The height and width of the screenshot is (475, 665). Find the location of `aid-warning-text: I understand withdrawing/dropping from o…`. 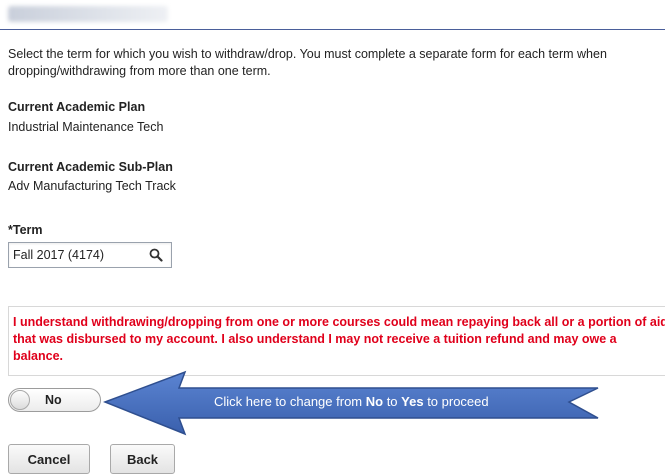

aid-warning-text: I understand withdrawing/dropping from o… is located at coordinates (339, 339).